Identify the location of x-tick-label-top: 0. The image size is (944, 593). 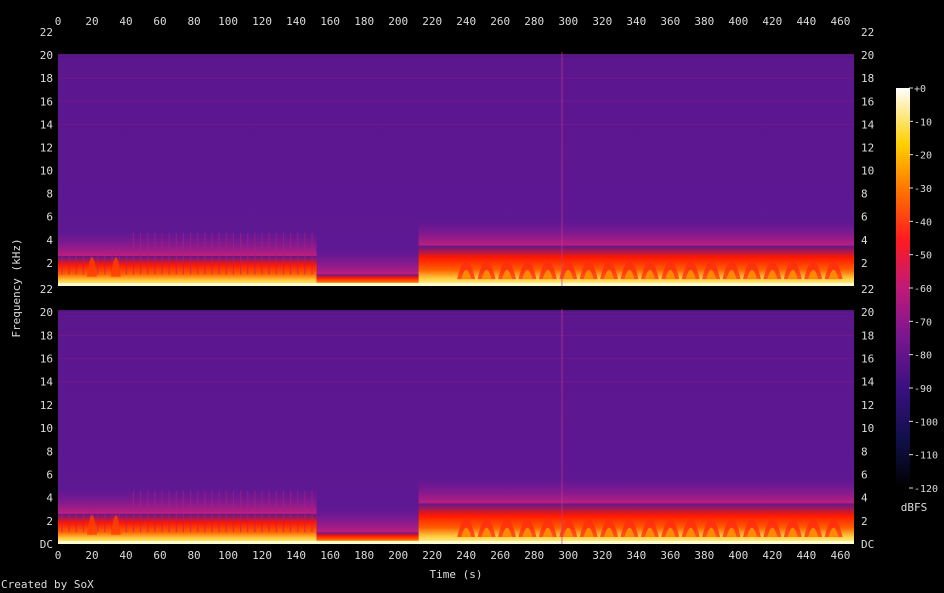
(58, 21).